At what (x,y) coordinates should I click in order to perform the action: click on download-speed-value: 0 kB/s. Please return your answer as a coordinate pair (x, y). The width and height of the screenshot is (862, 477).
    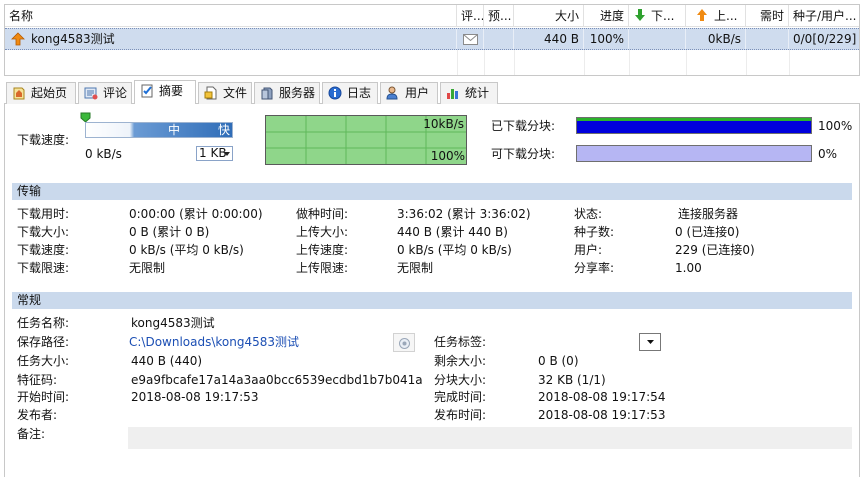
    Looking at the image, I should click on (103, 154).